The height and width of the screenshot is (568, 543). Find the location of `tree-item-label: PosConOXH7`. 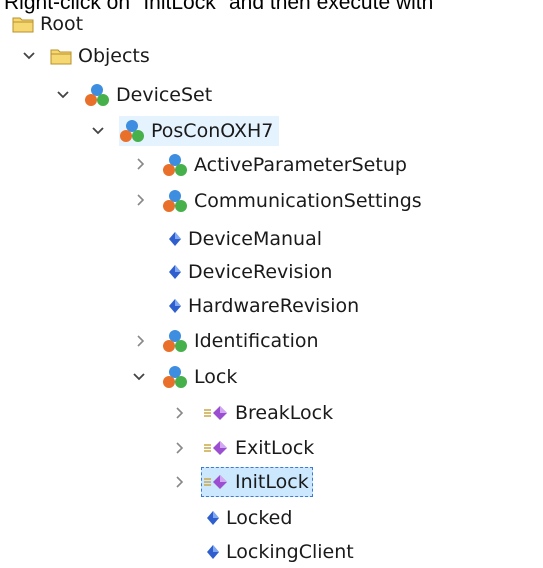

tree-item-label: PosConOXH7 is located at coordinates (212, 131).